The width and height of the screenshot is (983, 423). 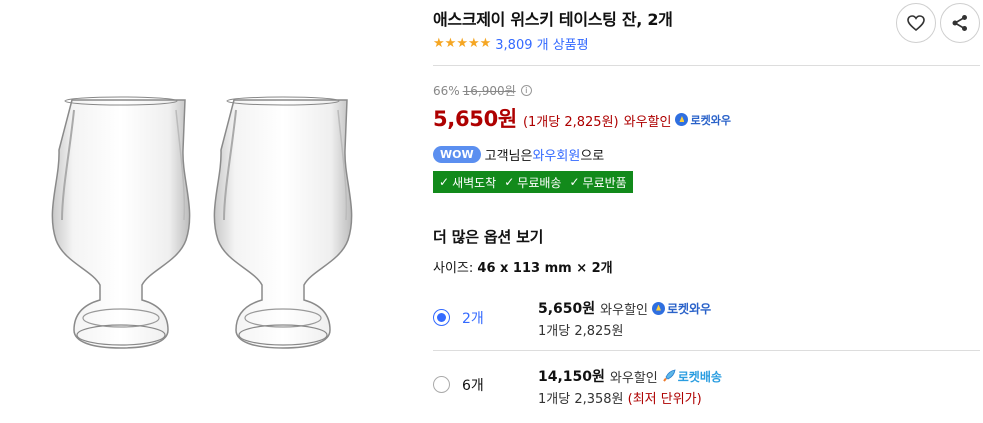 I want to click on info-icon: i, so click(x=526, y=90).